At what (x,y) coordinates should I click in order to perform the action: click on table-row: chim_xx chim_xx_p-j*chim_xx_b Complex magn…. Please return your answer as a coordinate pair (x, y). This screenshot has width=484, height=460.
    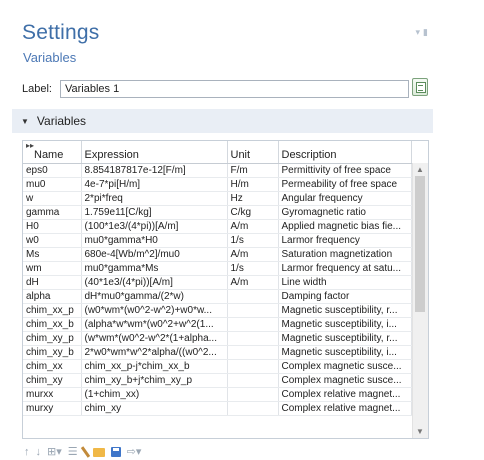
    Looking at the image, I should click on (217, 366).